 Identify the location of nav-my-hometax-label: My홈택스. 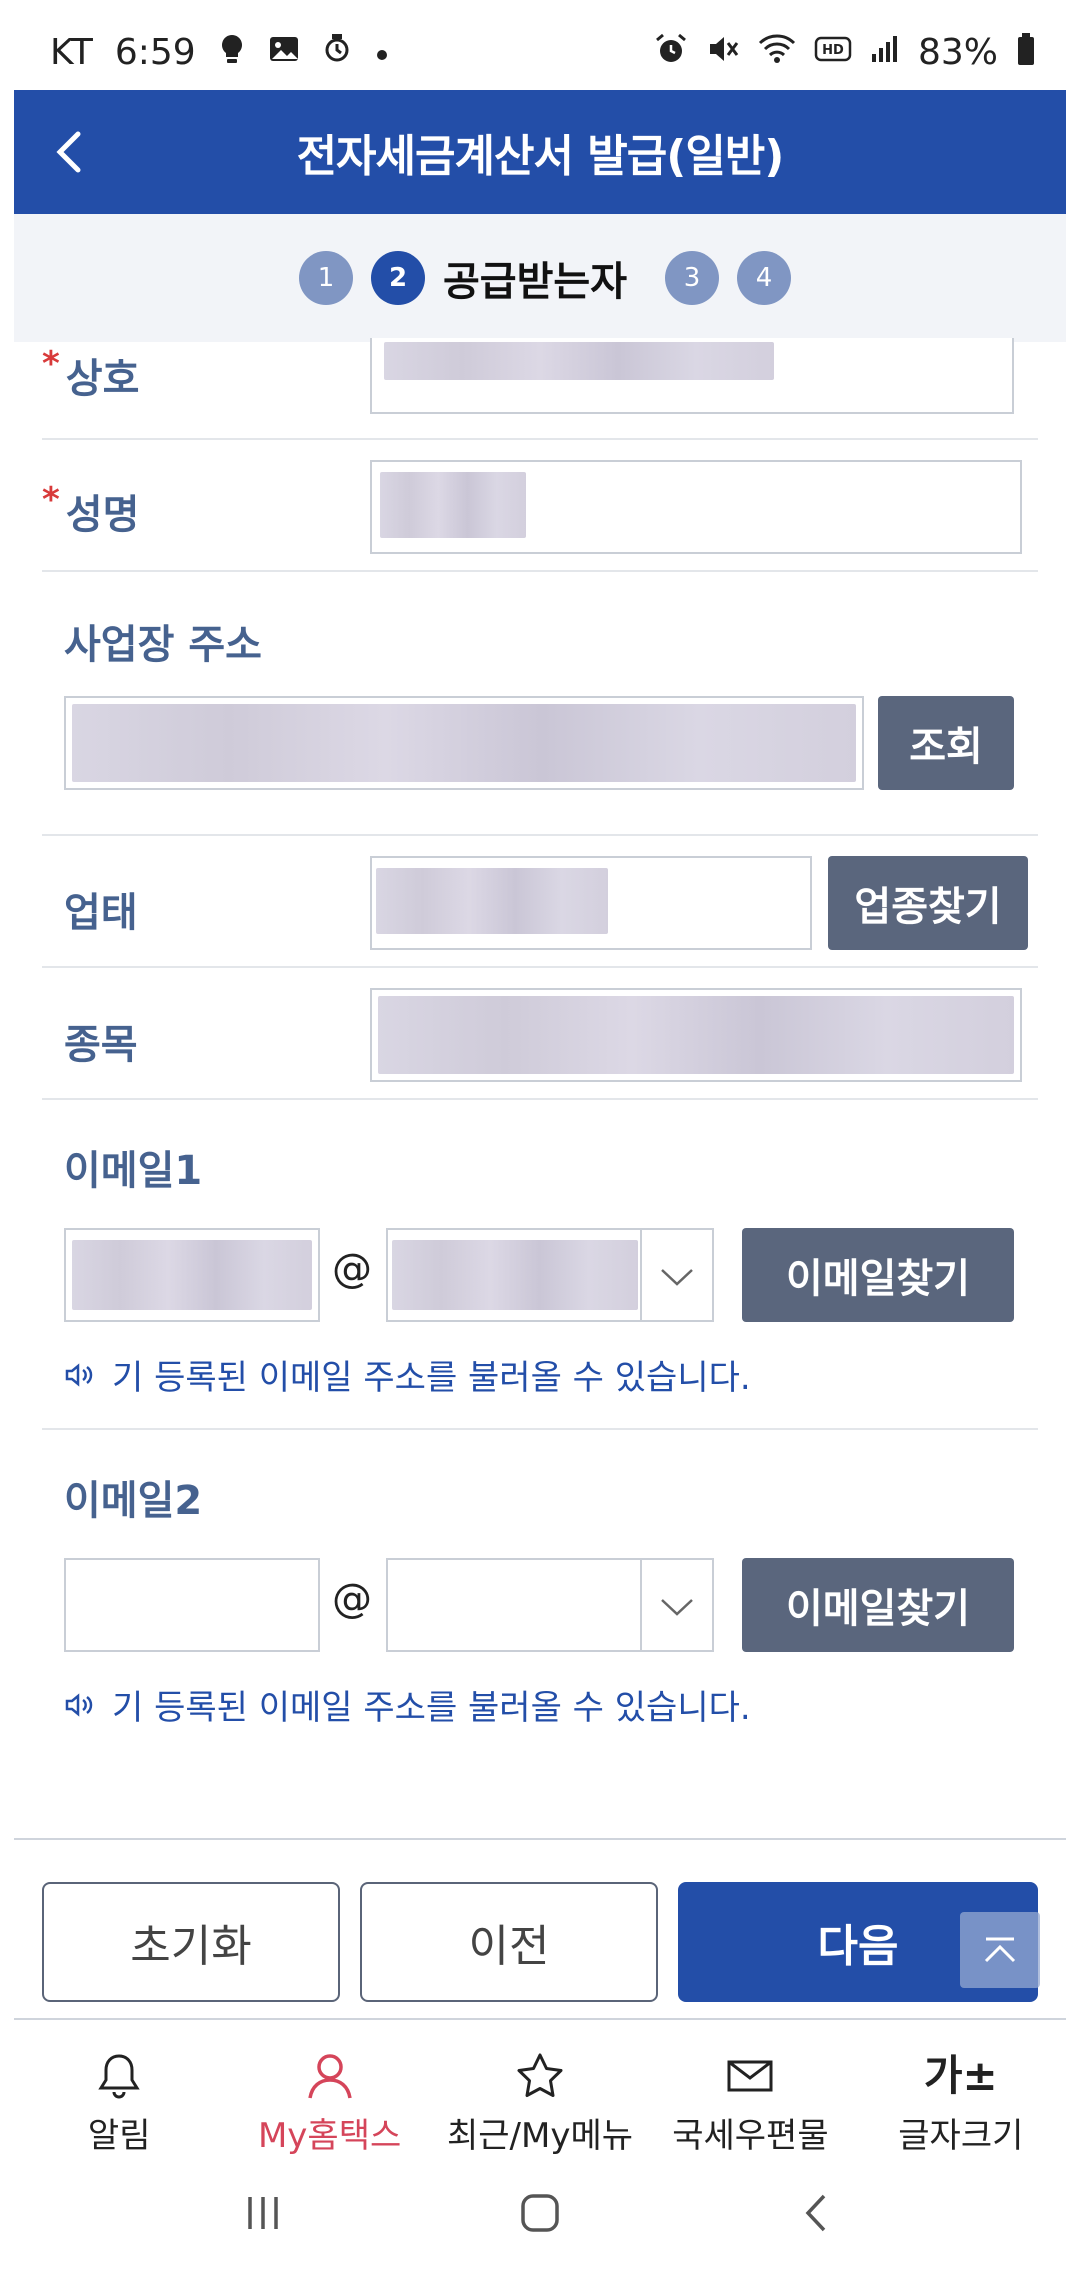
(329, 2136).